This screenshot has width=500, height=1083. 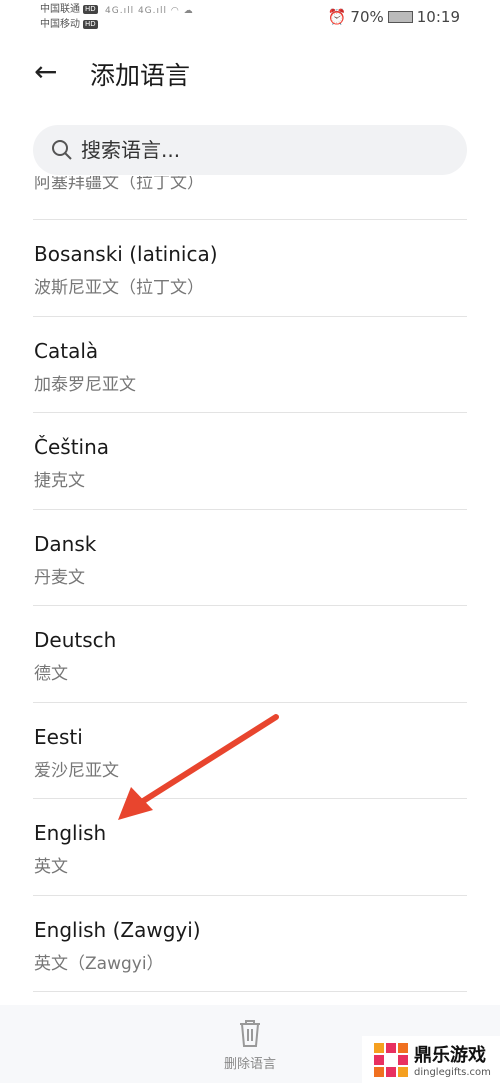 I want to click on language-item: Dansk 丹麦文, so click(x=250, y=556).